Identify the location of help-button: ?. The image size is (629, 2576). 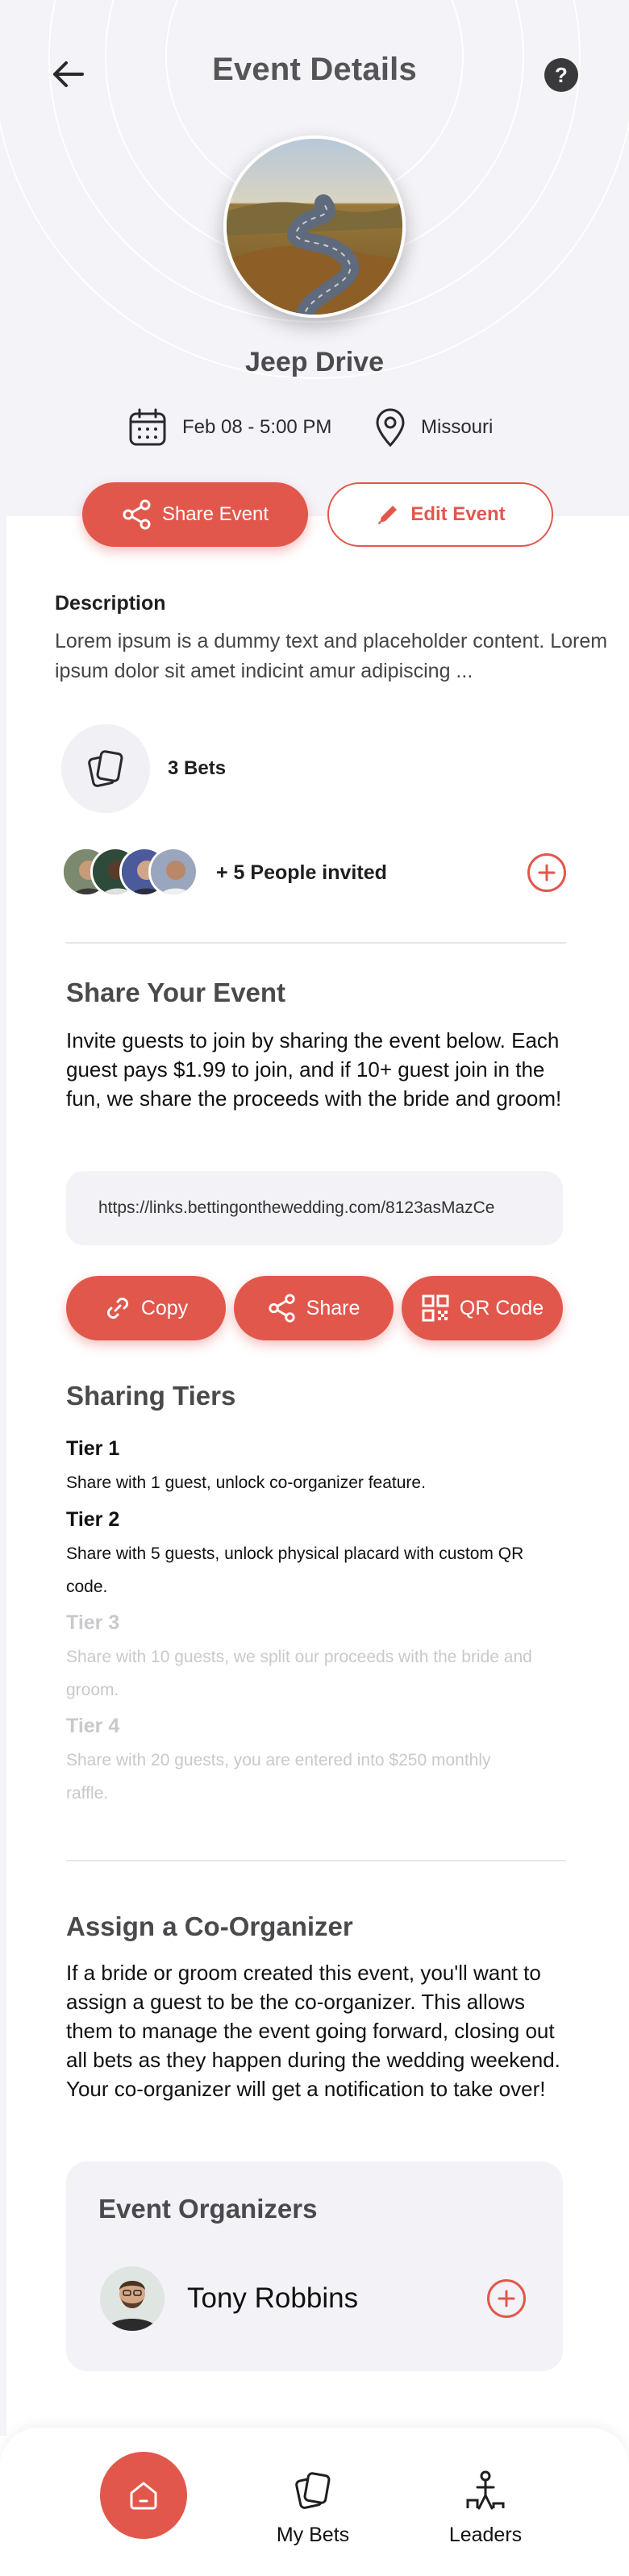
(561, 75).